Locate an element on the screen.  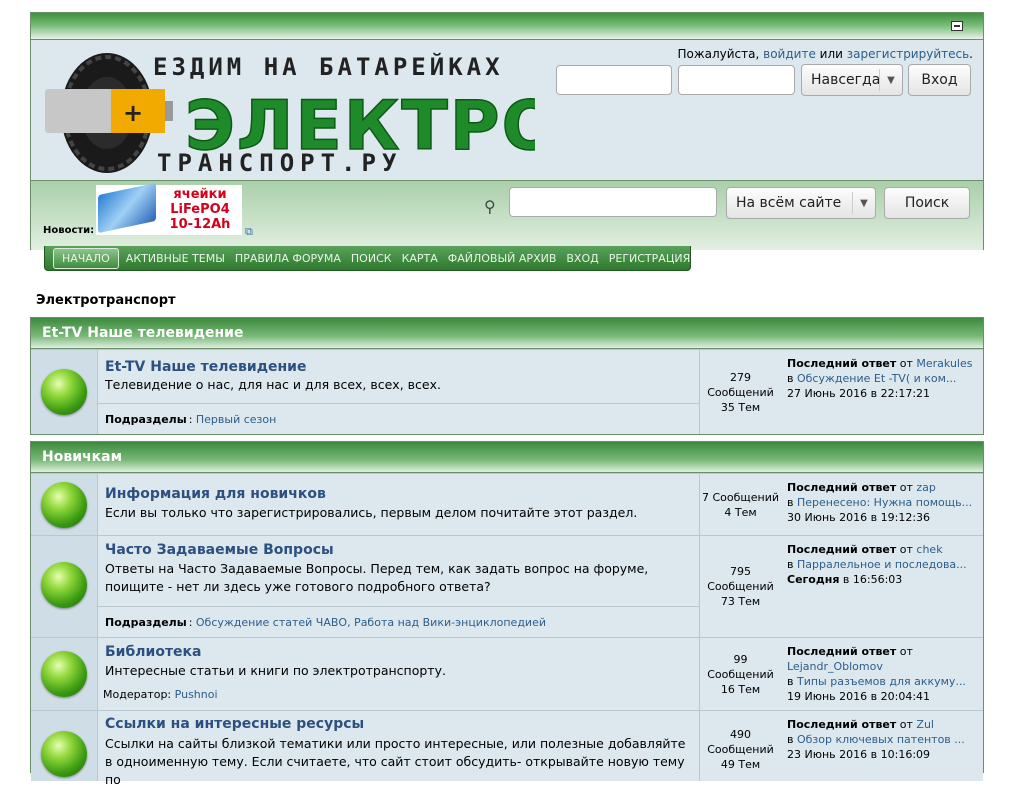
stat-line: 73 Тем is located at coordinates (740, 601).